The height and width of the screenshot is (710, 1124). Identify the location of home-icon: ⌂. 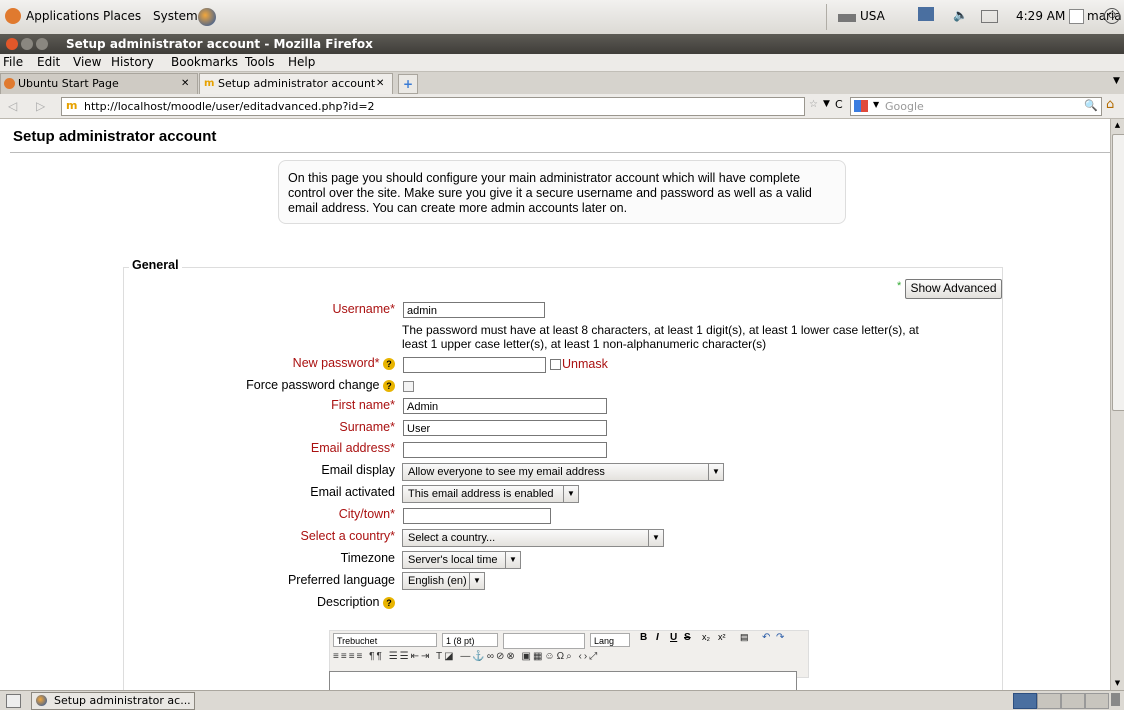
(1110, 104).